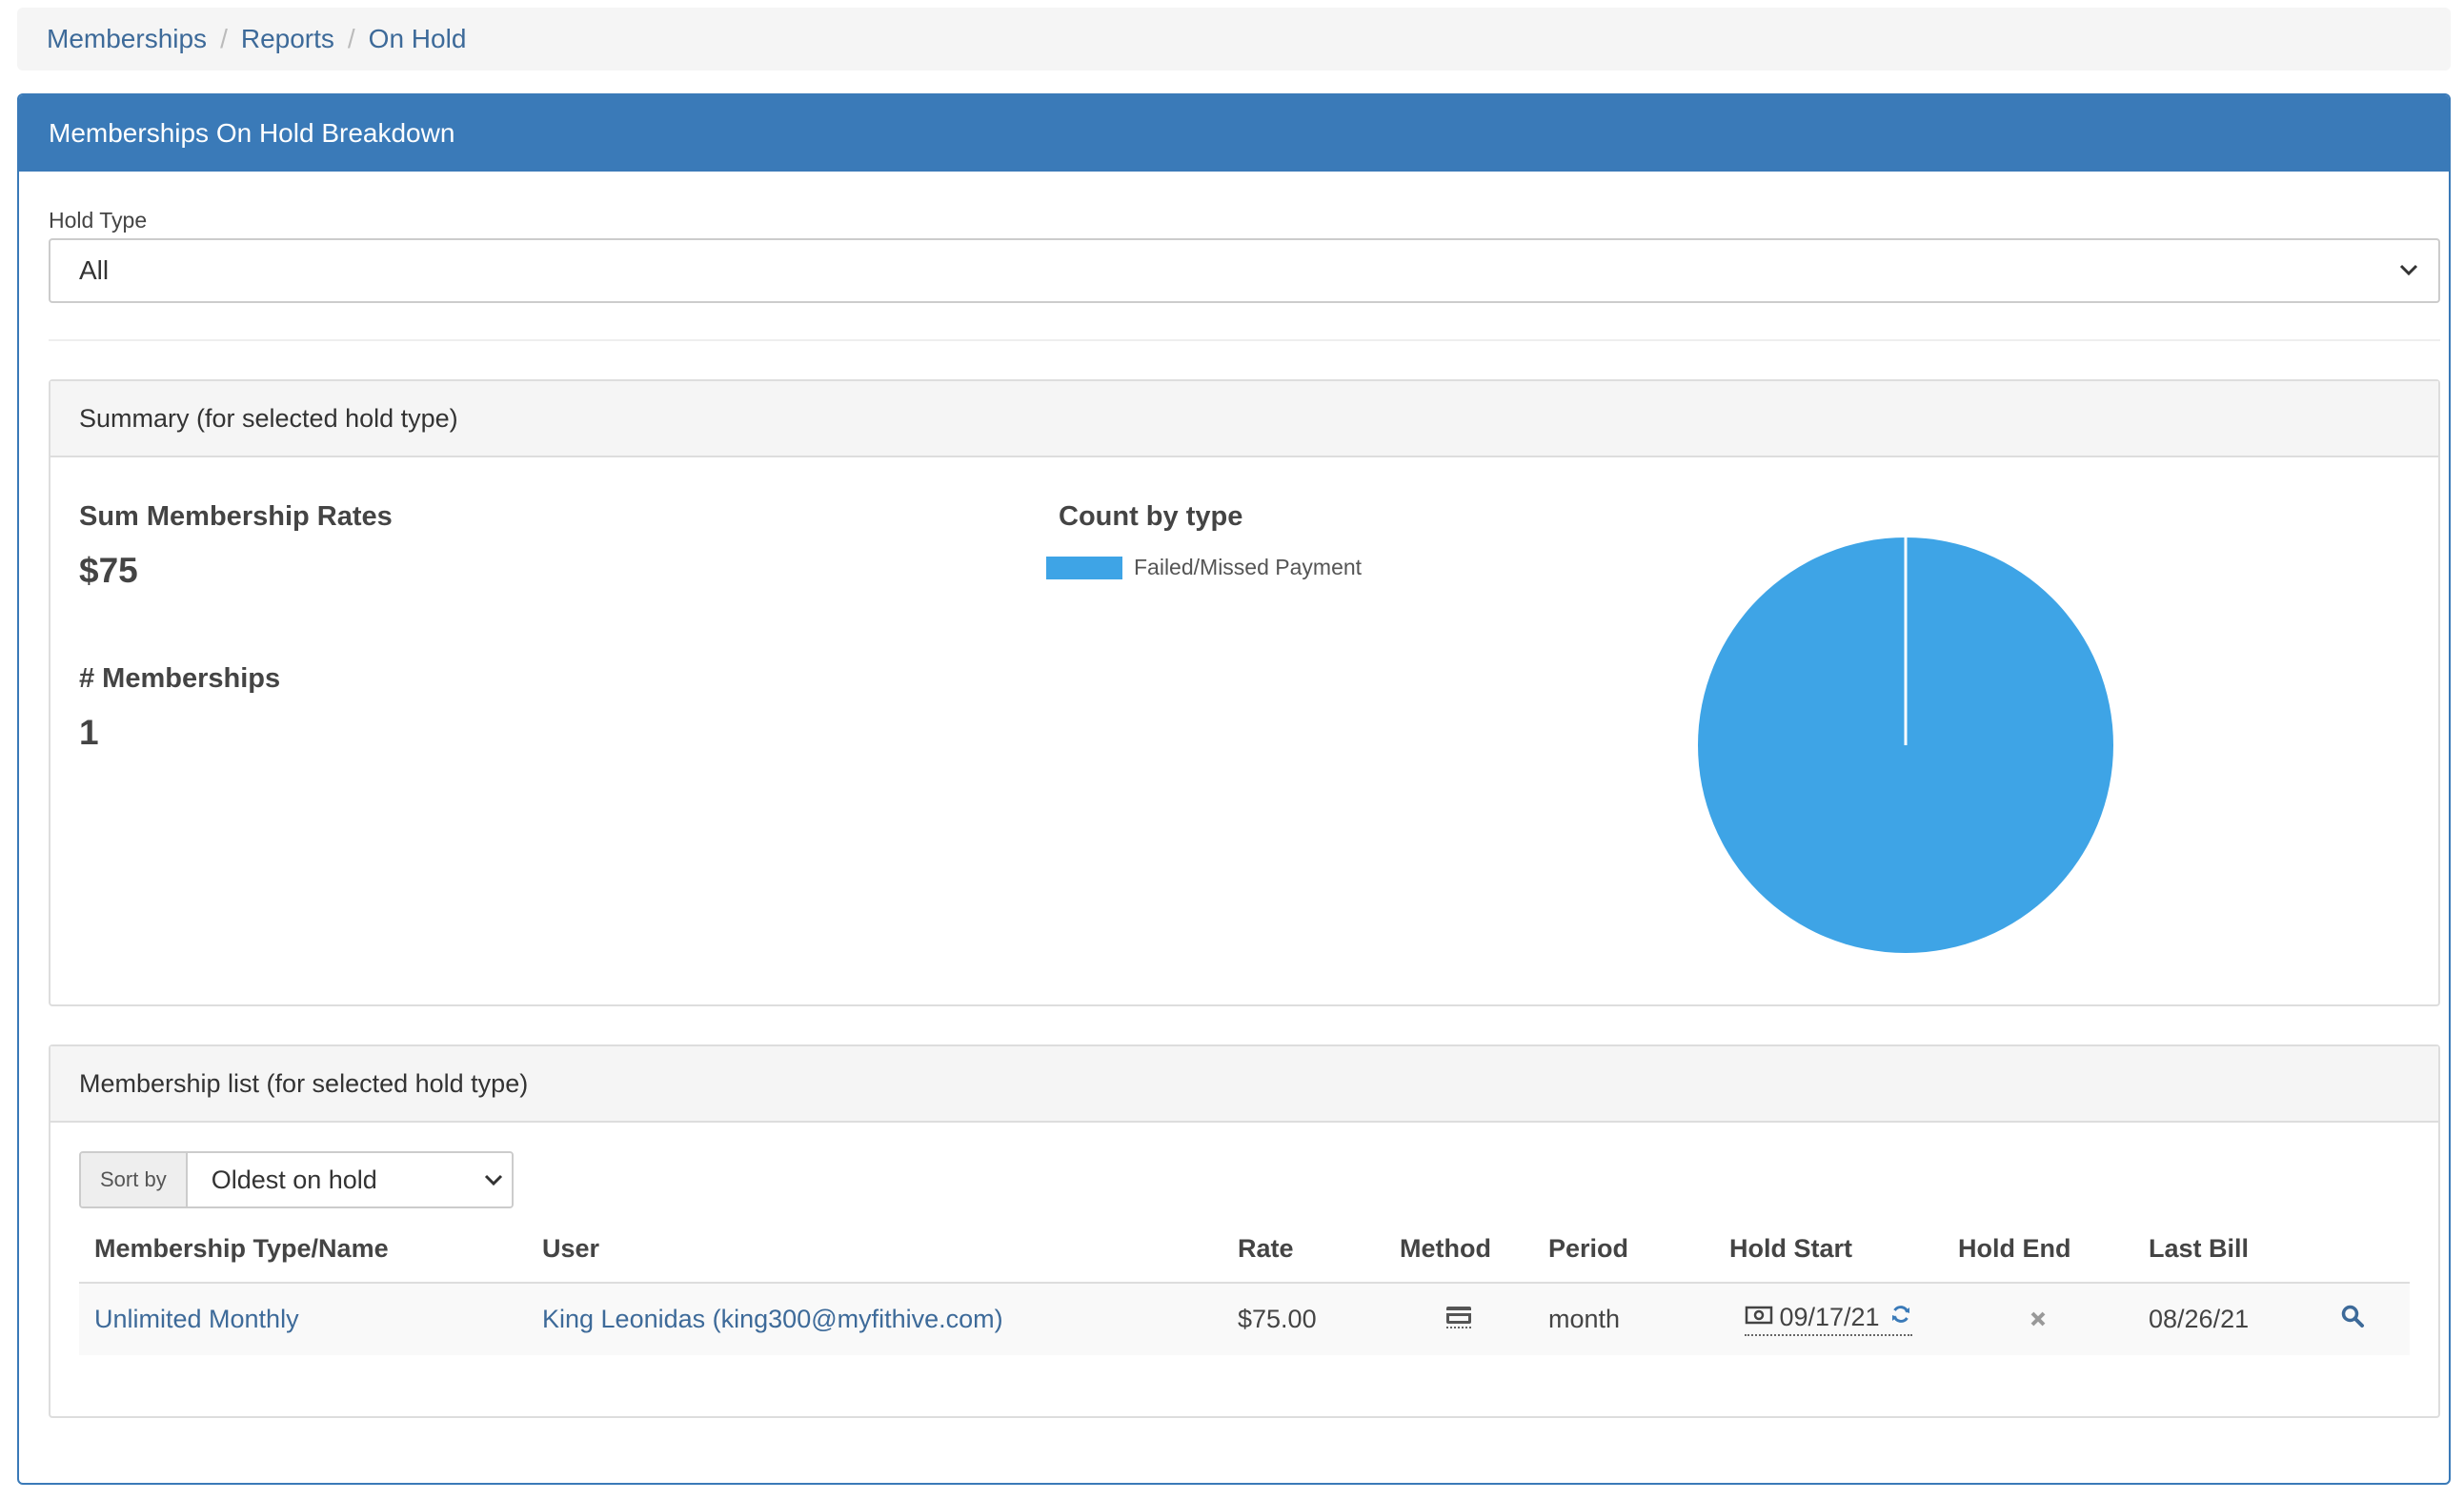 The image size is (2464, 1500). Describe the element at coordinates (417, 38) in the screenshot. I see `breadcrumb-current: On Hold` at that location.